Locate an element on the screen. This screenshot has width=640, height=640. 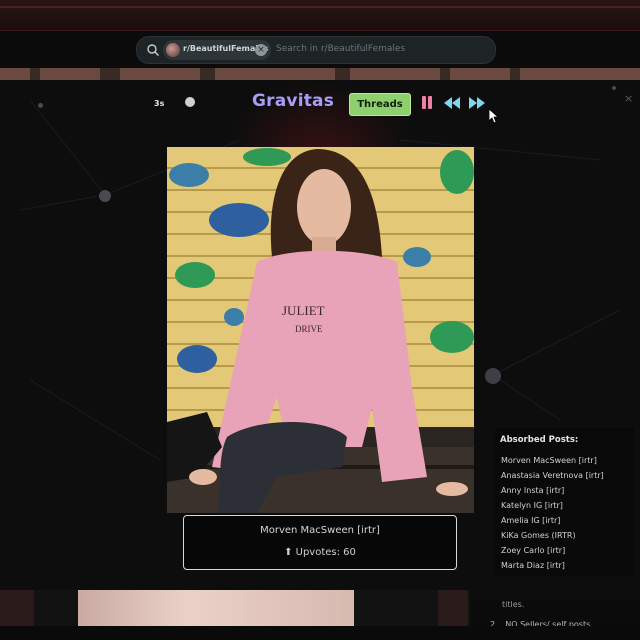
fast-forward-icon is located at coordinates (477, 103).